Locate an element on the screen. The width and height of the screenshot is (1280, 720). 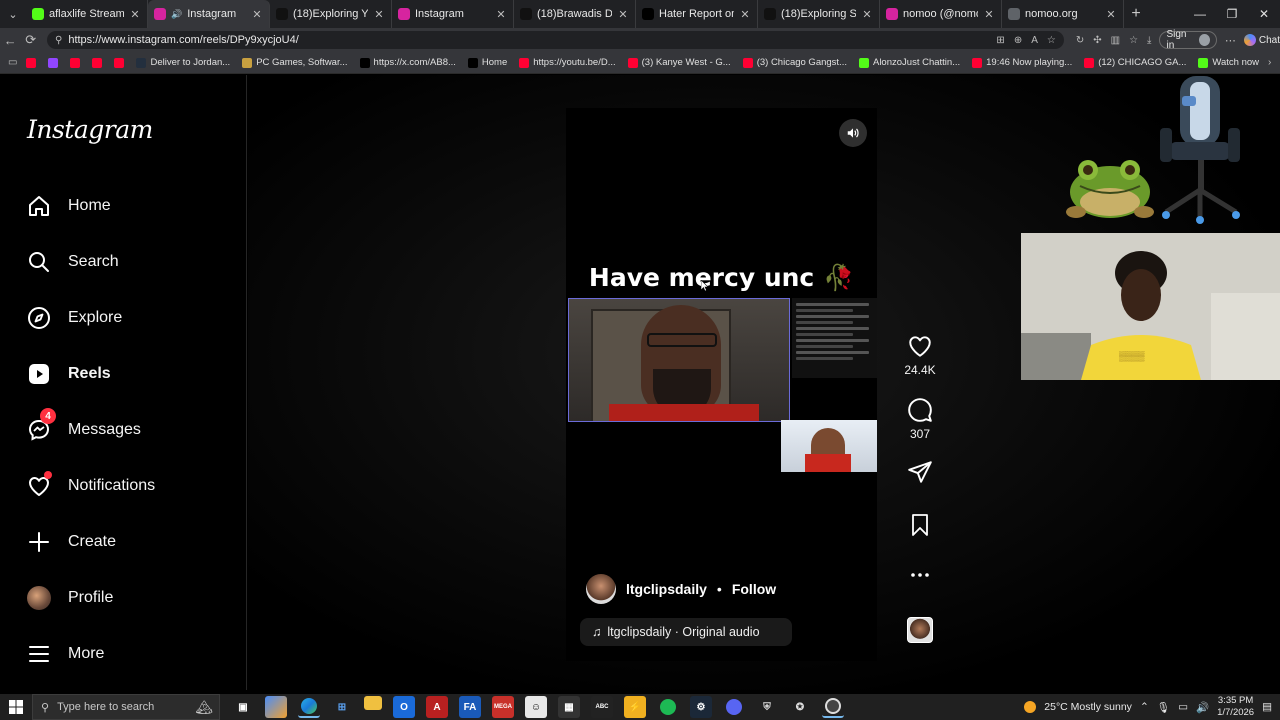
copilot-chat-button: Chat is located at coordinates (1261, 40).